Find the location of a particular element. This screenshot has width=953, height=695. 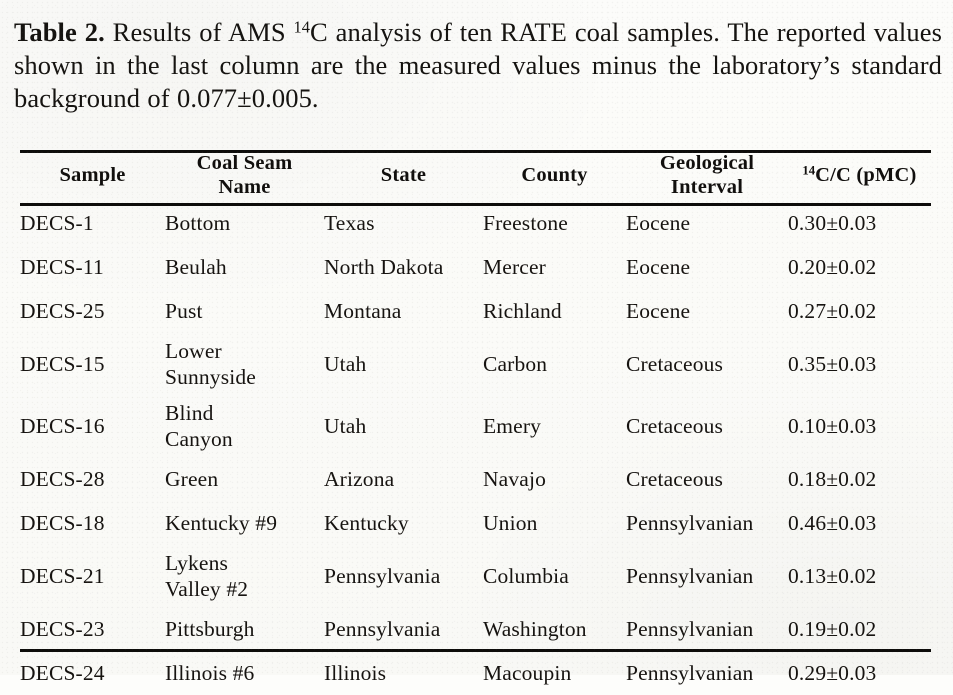

cell-state: Montana is located at coordinates (403, 311).